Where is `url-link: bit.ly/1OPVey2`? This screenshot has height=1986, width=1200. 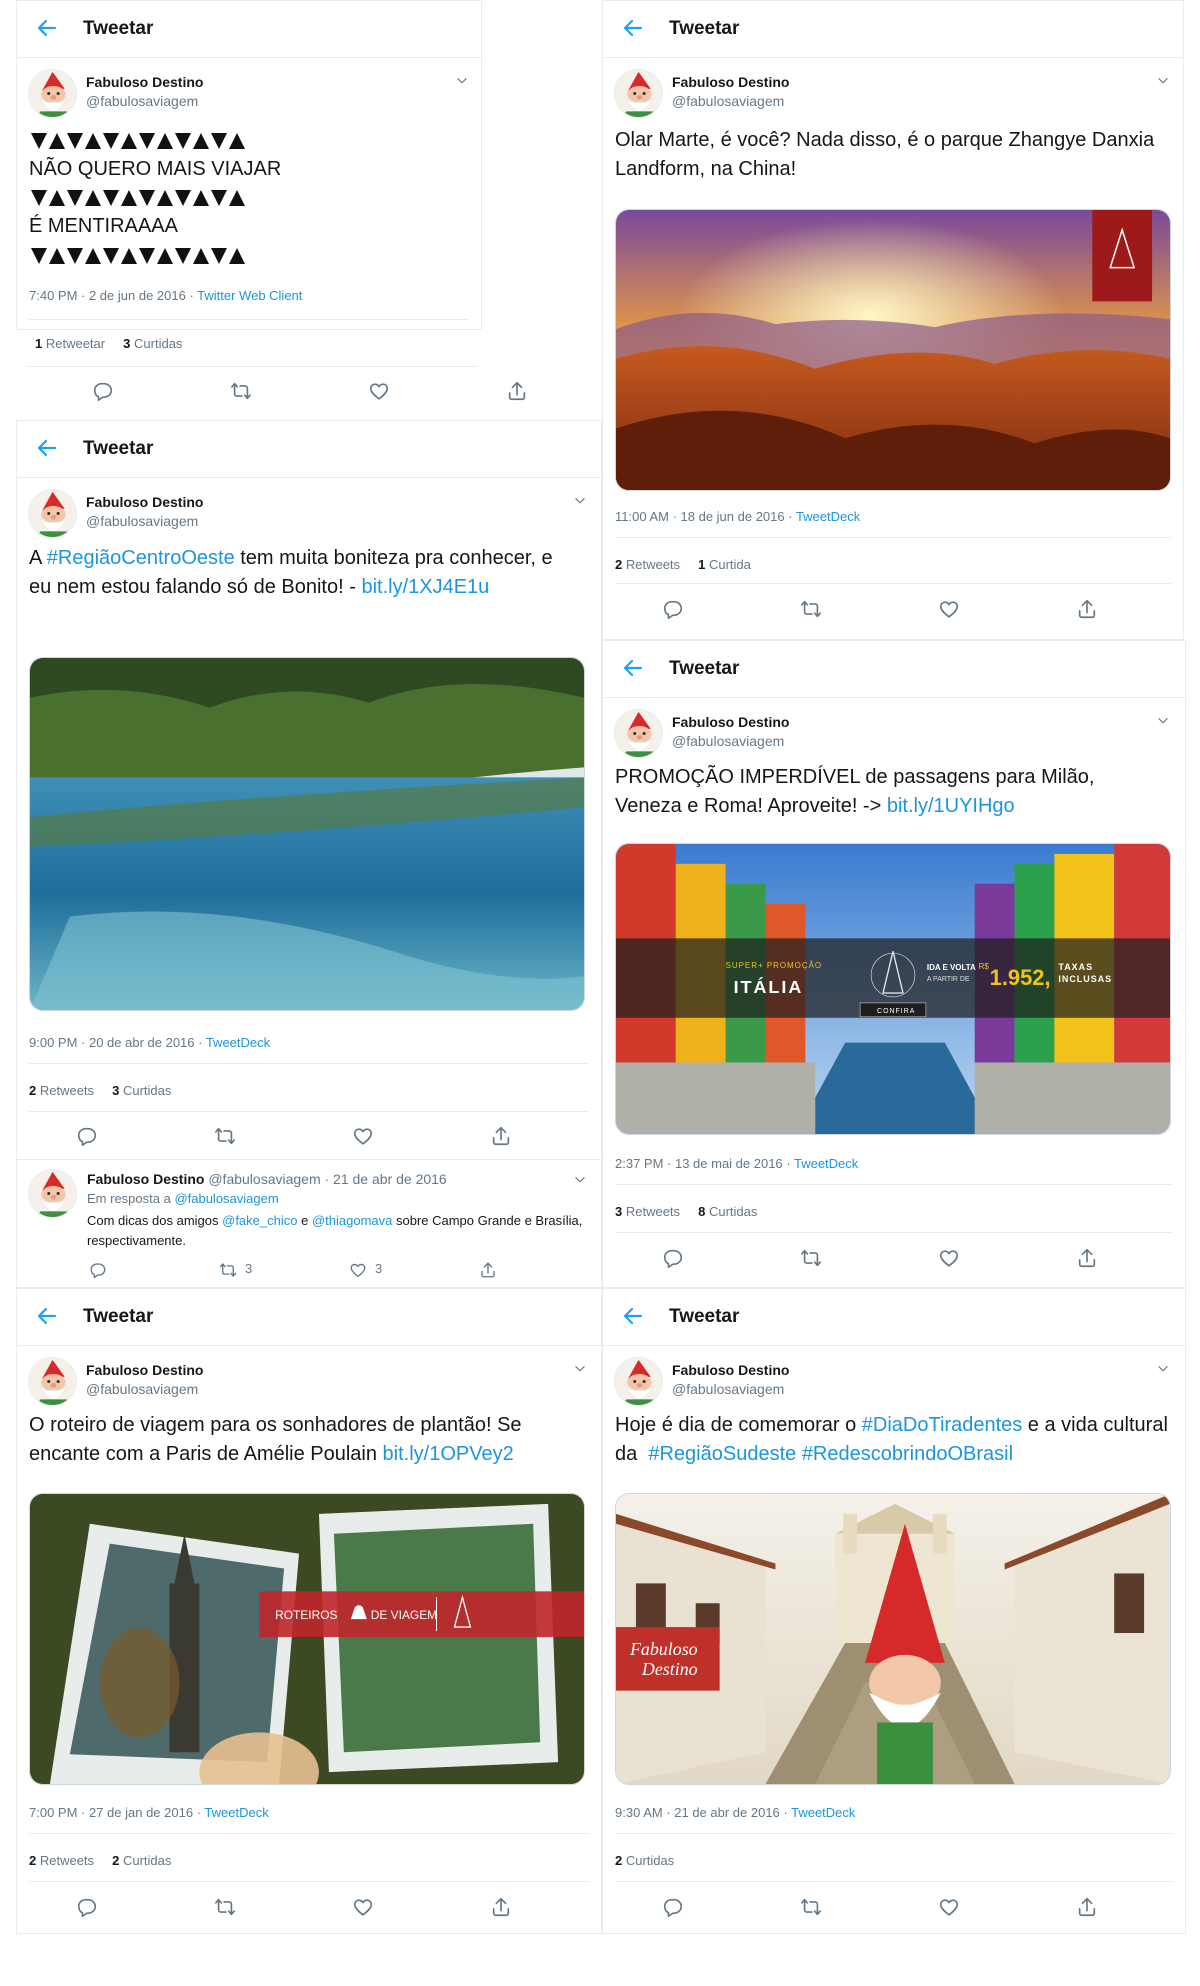
url-link: bit.ly/1OPVey2 is located at coordinates (448, 1454).